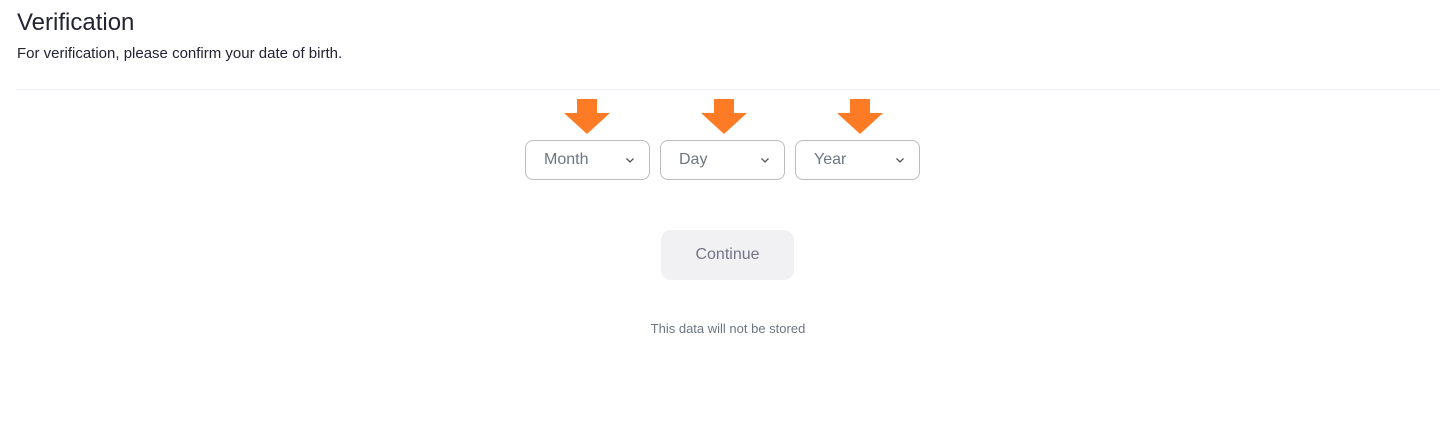  What do you see at coordinates (830, 159) in the screenshot?
I see `year-select-label: Year` at bounding box center [830, 159].